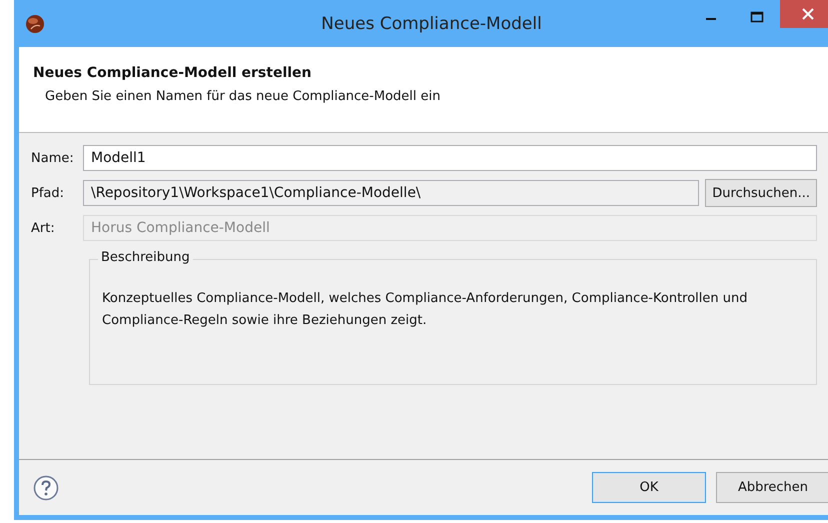 Image resolution: width=828 pixels, height=523 pixels. Describe the element at coordinates (391, 193) in the screenshot. I see `readonly-field: \Repository1\Workspace1\Compliance-Modelle\` at that location.